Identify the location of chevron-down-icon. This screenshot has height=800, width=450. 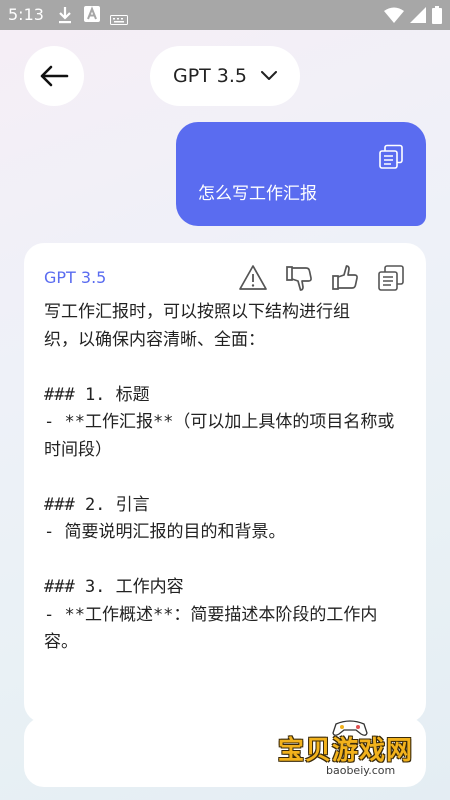
(269, 75).